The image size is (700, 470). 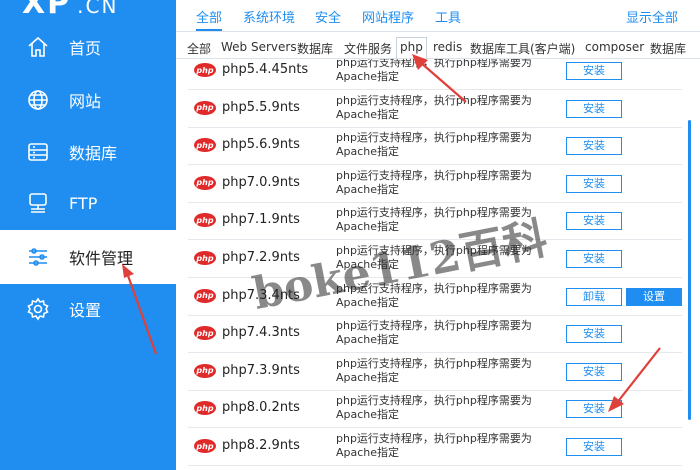 What do you see at coordinates (261, 333) in the screenshot?
I see `software-name: php7.4.3nts` at bounding box center [261, 333].